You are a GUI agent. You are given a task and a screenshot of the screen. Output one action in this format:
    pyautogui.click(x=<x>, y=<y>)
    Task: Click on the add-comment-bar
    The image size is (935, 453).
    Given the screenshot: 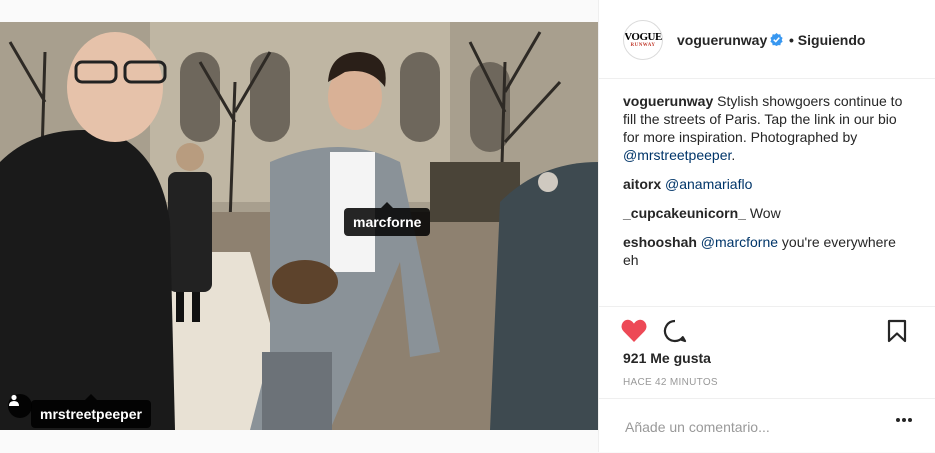 What is the action you would take?
    pyautogui.click(x=767, y=425)
    